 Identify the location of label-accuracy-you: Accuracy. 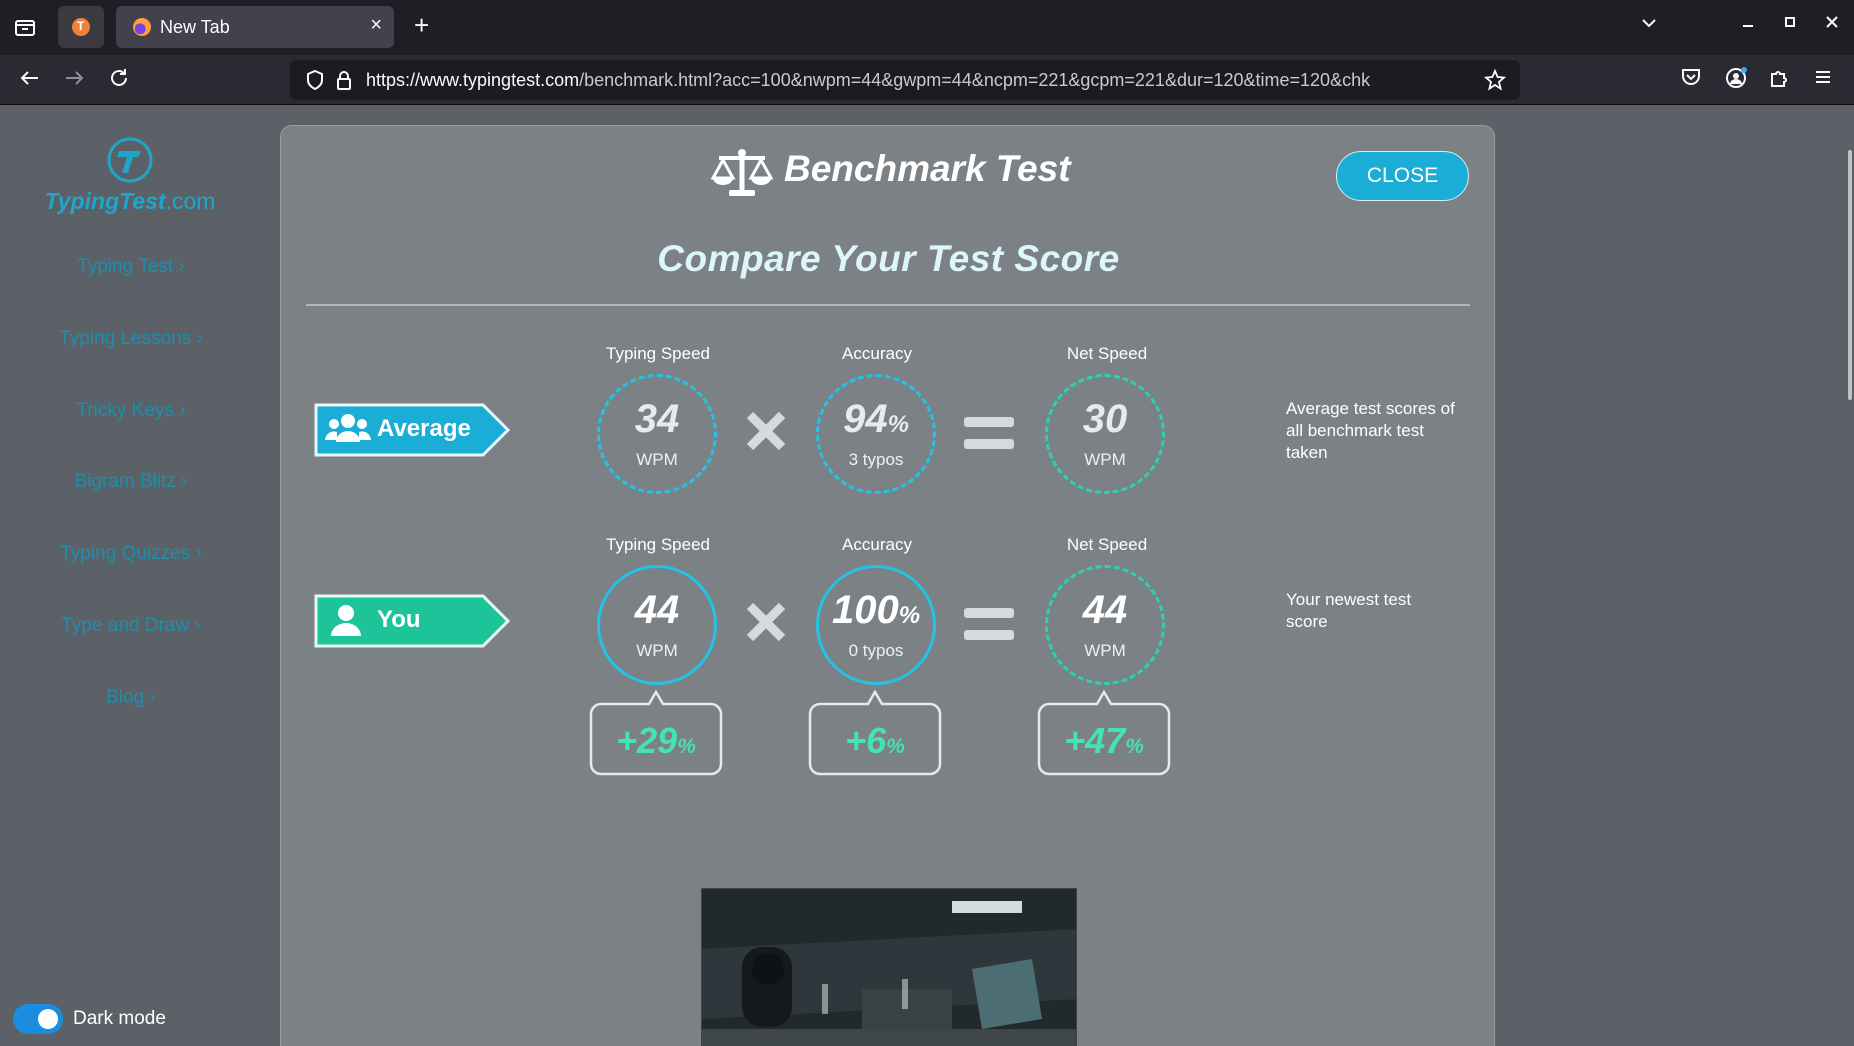
(877, 544).